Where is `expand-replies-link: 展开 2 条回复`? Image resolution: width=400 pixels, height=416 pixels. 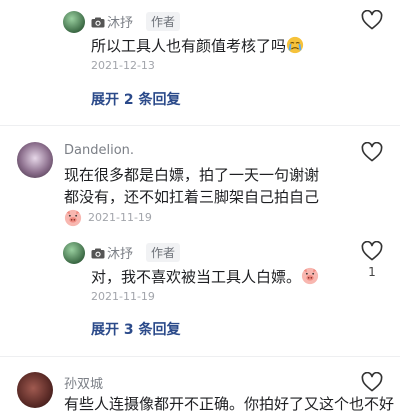
expand-replies-link: 展开 2 条回复 is located at coordinates (136, 99).